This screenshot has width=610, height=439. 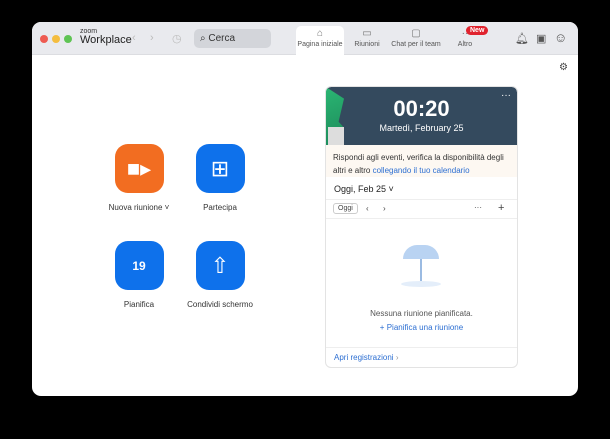 I want to click on maximize-button, so click(x=68, y=39).